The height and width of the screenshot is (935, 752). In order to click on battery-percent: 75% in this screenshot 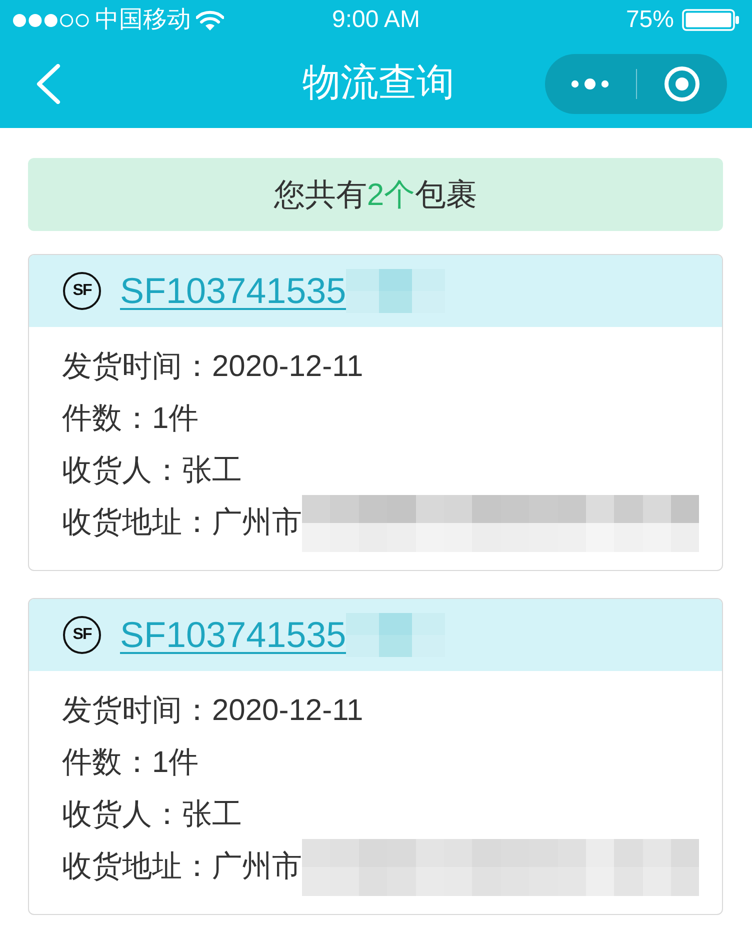, I will do `click(650, 20)`.